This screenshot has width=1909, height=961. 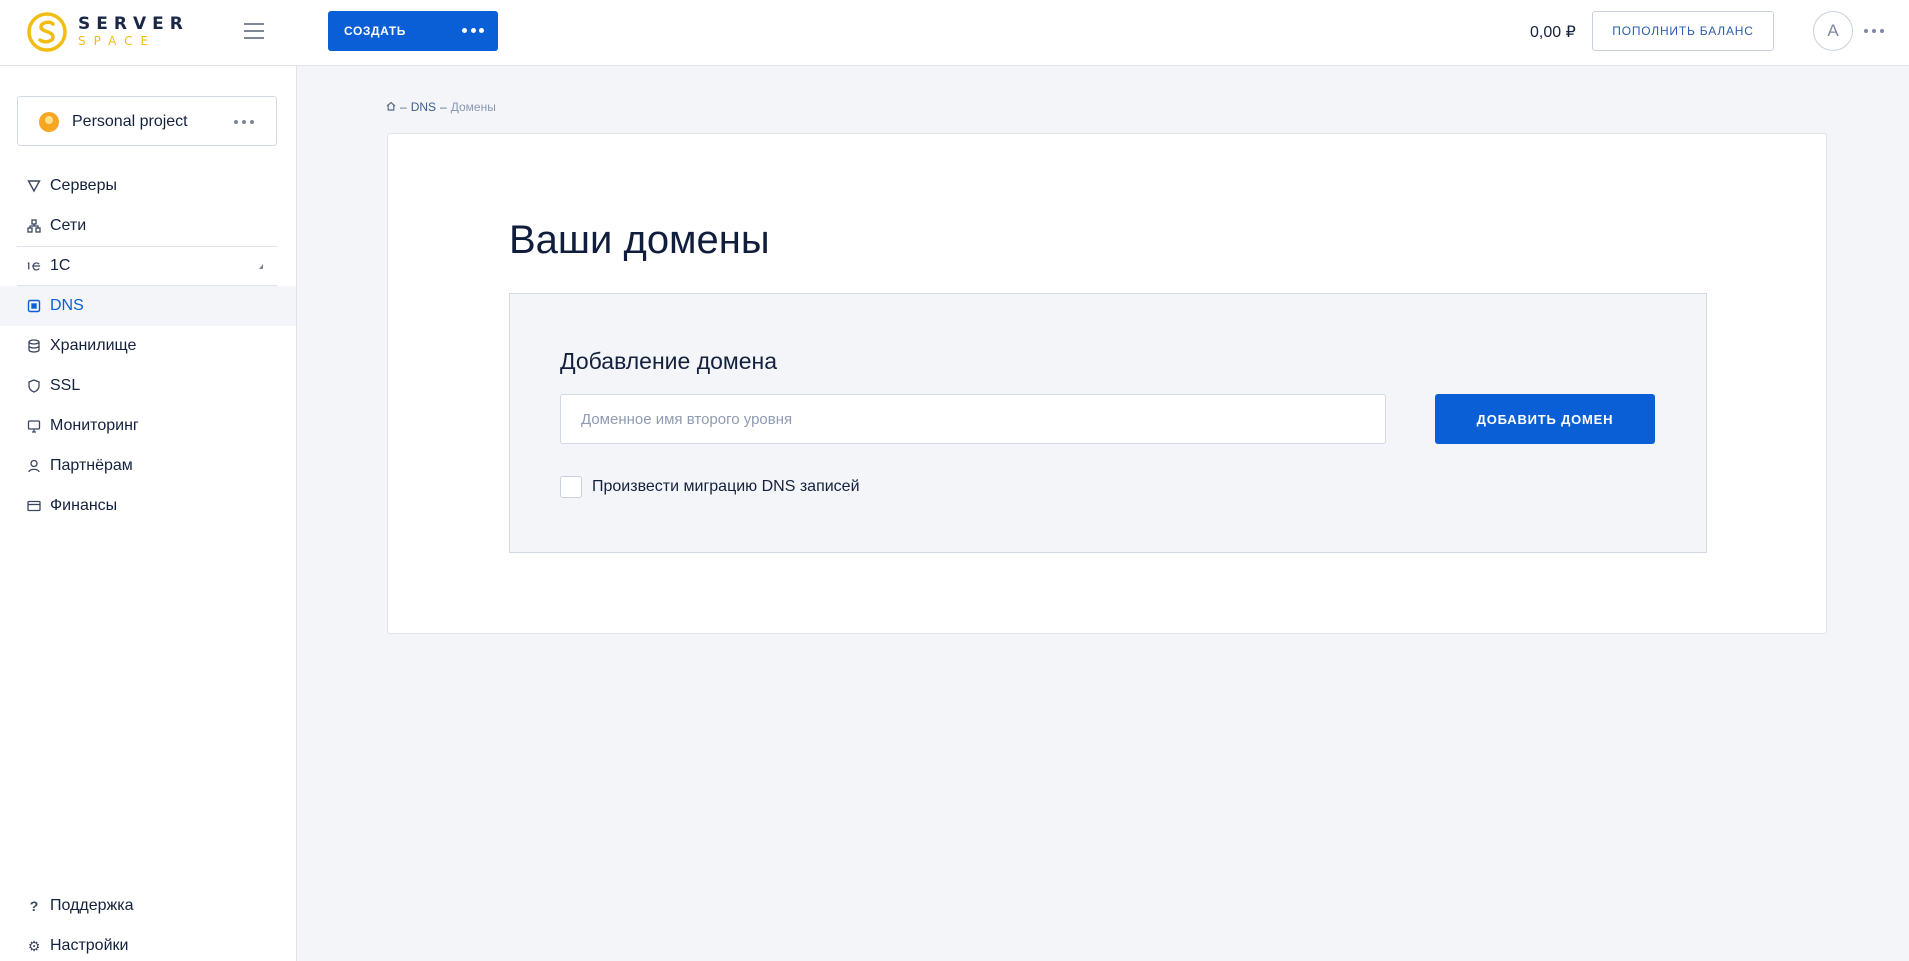 What do you see at coordinates (375, 31) in the screenshot?
I see `create-button-label: СОЗДАТЬ` at bounding box center [375, 31].